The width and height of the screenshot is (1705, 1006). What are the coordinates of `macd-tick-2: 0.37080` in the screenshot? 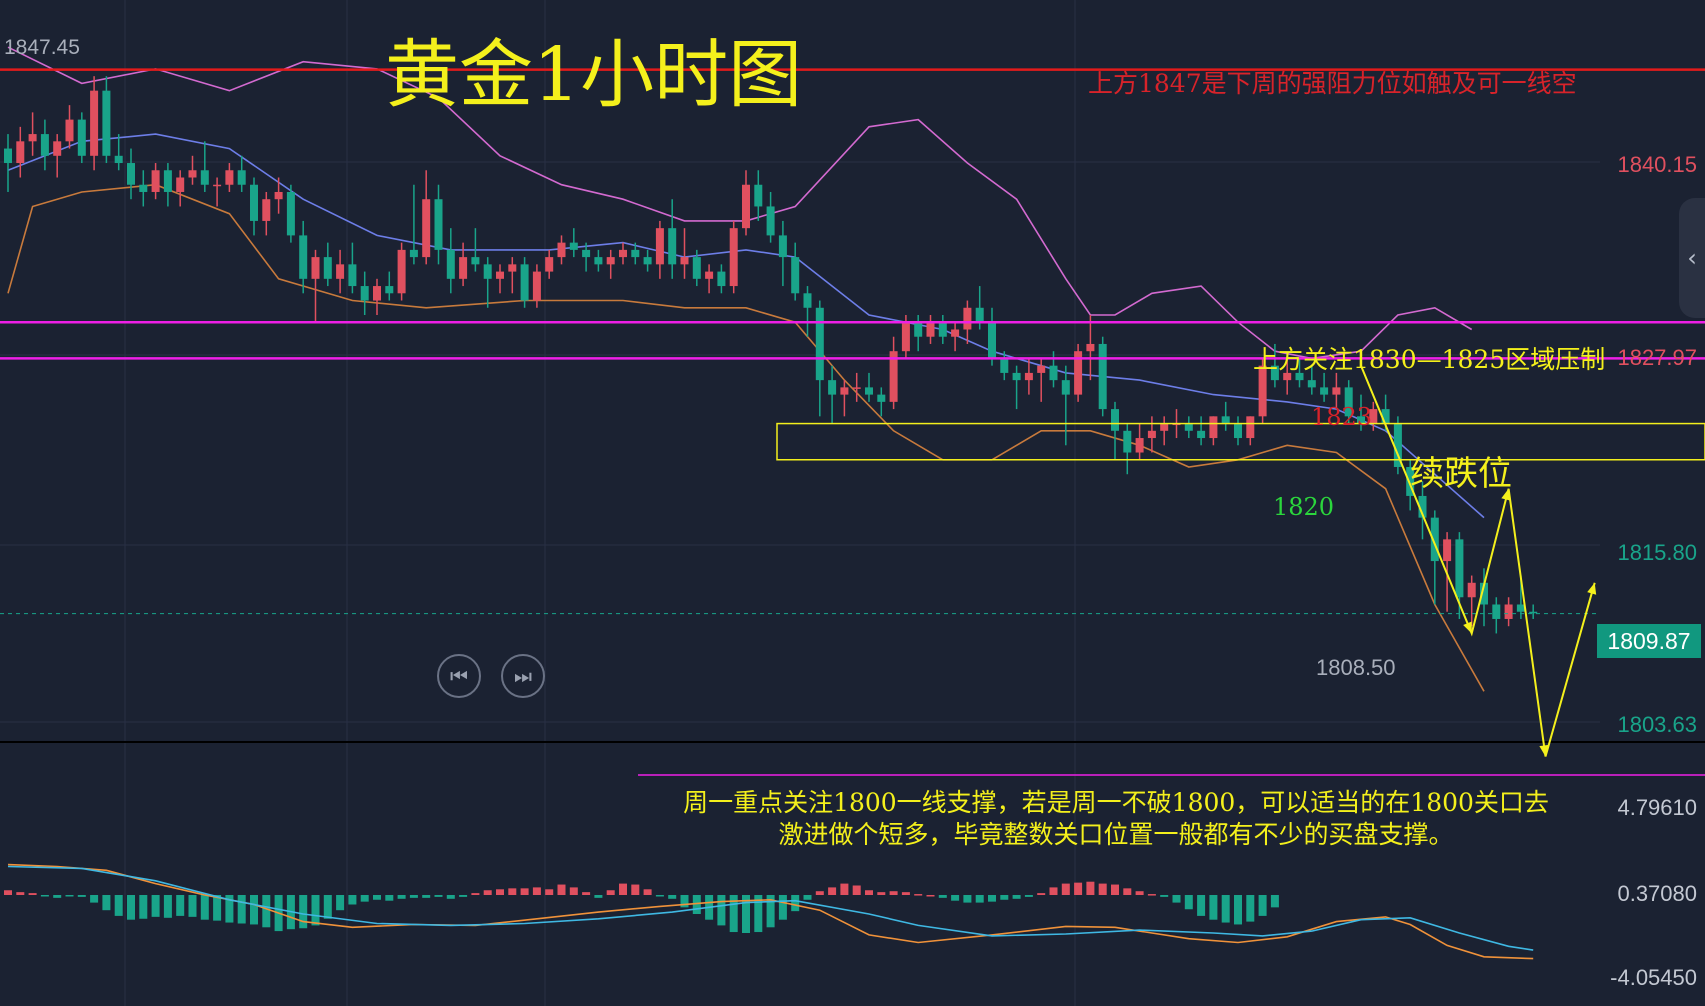 It's located at (1657, 893).